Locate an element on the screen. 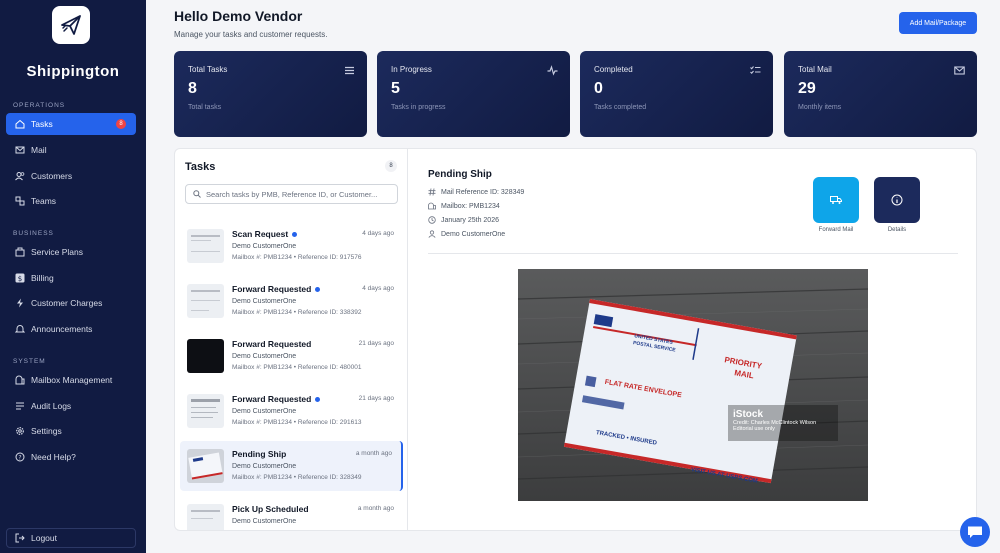  details-button is located at coordinates (897, 200).